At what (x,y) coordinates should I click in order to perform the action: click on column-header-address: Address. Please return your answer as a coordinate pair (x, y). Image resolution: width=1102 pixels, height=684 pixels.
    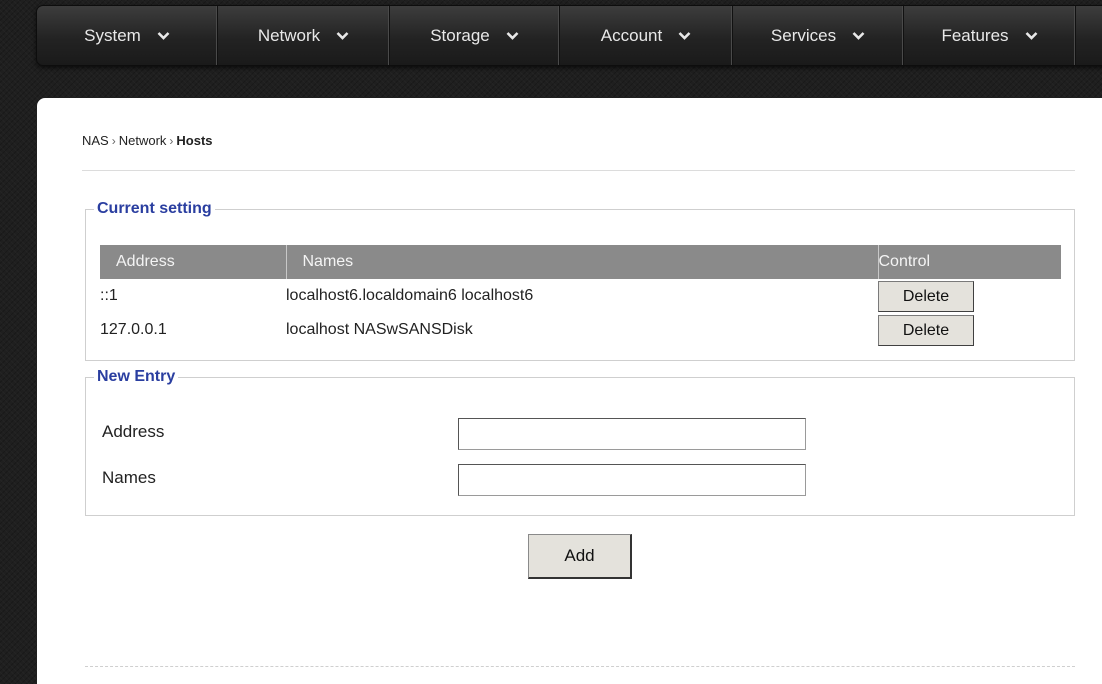
    Looking at the image, I should click on (193, 262).